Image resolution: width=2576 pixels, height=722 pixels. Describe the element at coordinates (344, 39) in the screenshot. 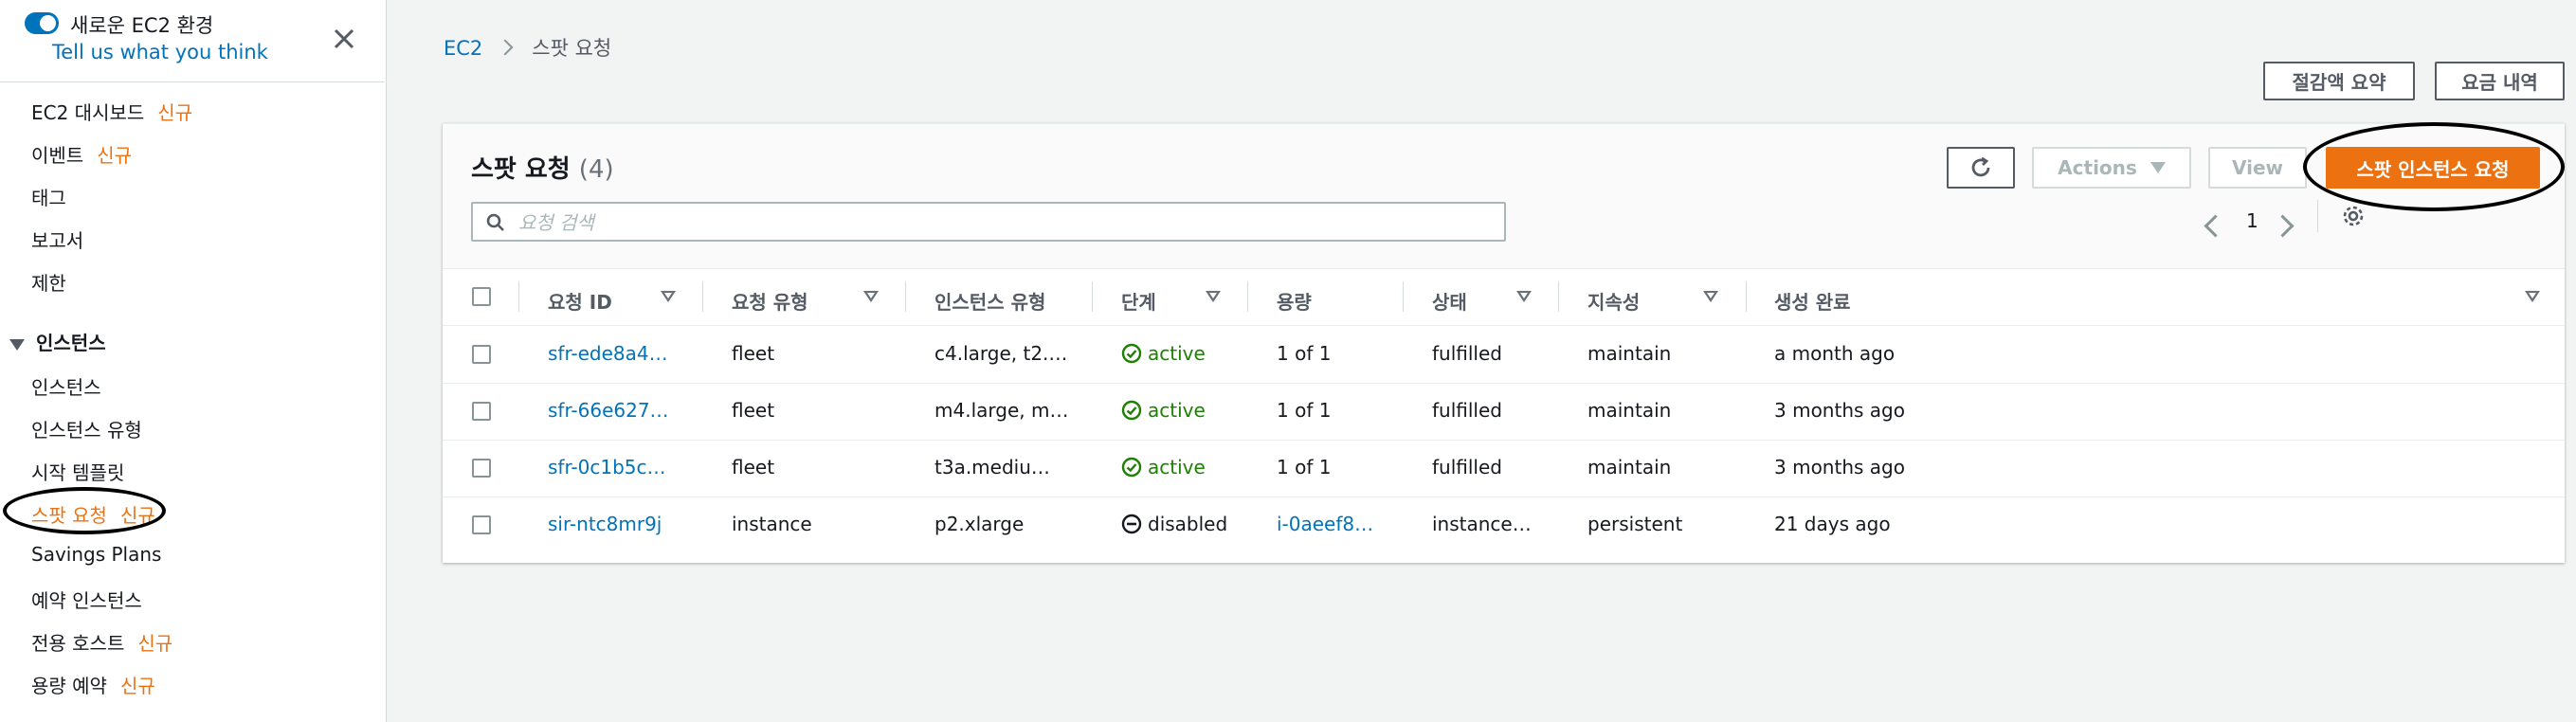

I see `close-icon` at that location.